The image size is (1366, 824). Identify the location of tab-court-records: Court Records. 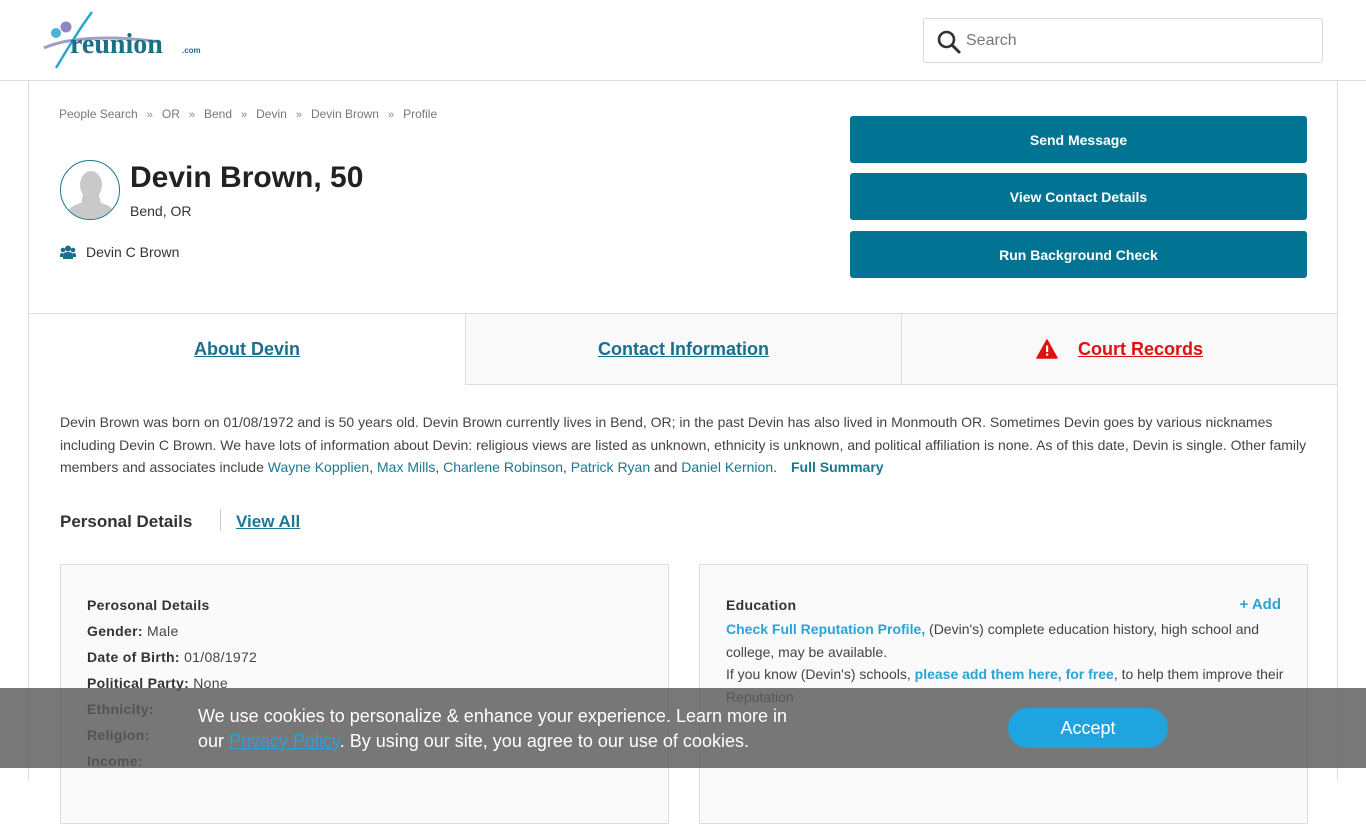
(1119, 349).